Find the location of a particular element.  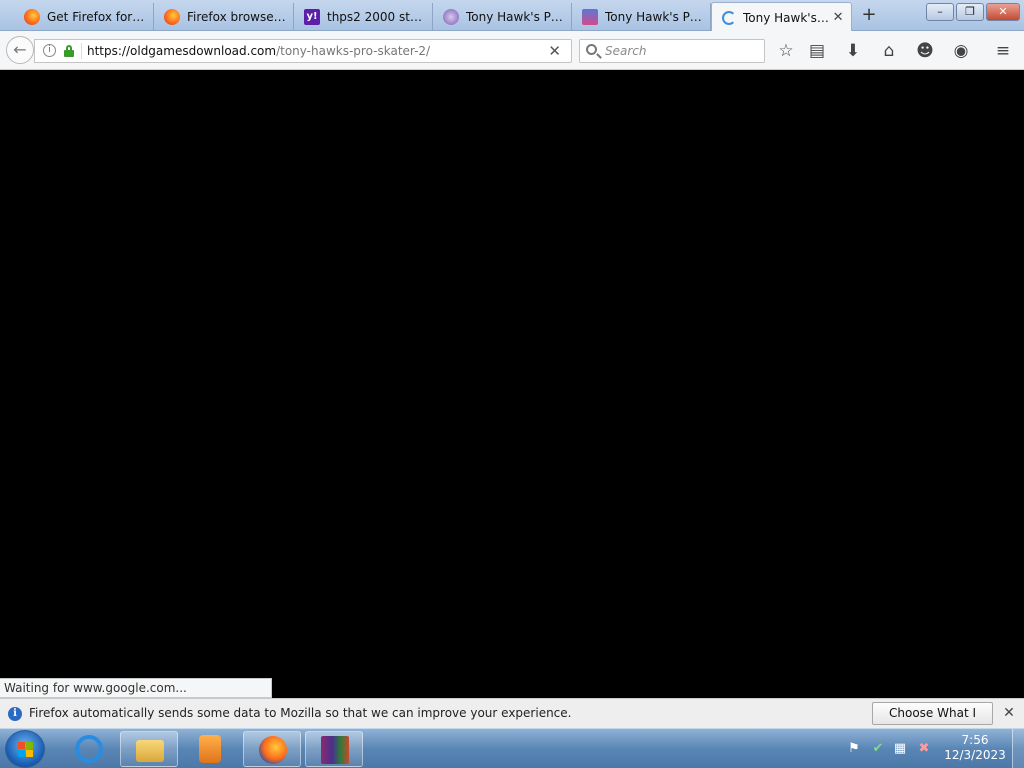

taskbar-firefox is located at coordinates (272, 749).